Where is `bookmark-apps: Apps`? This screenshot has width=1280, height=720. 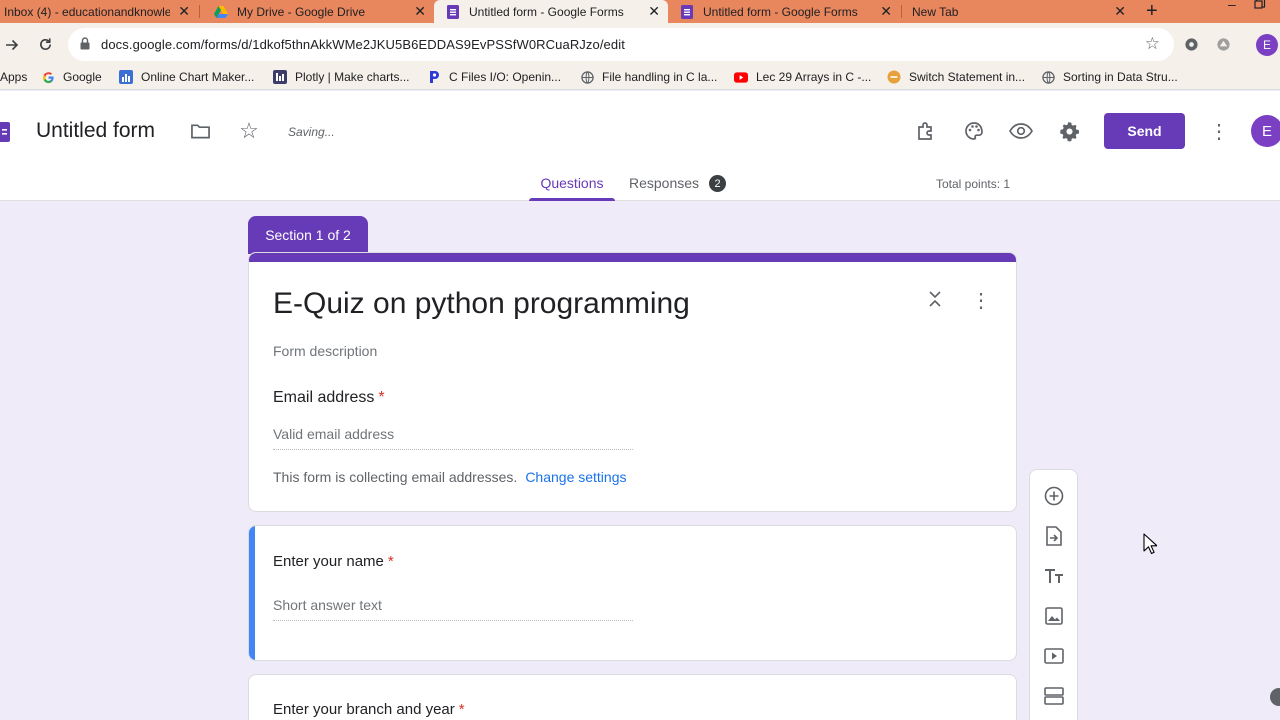
bookmark-apps: Apps is located at coordinates (13, 77).